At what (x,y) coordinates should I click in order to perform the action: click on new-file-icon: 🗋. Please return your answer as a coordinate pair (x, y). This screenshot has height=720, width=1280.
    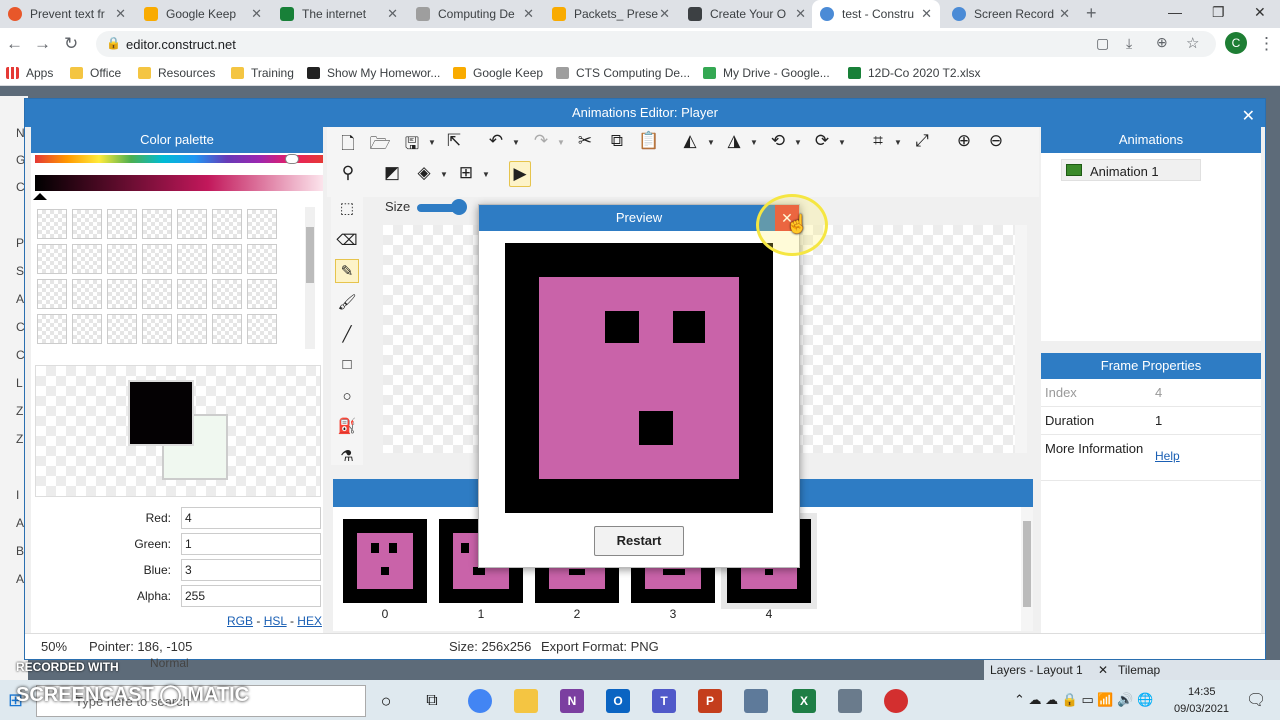
    Looking at the image, I should click on (348, 145).